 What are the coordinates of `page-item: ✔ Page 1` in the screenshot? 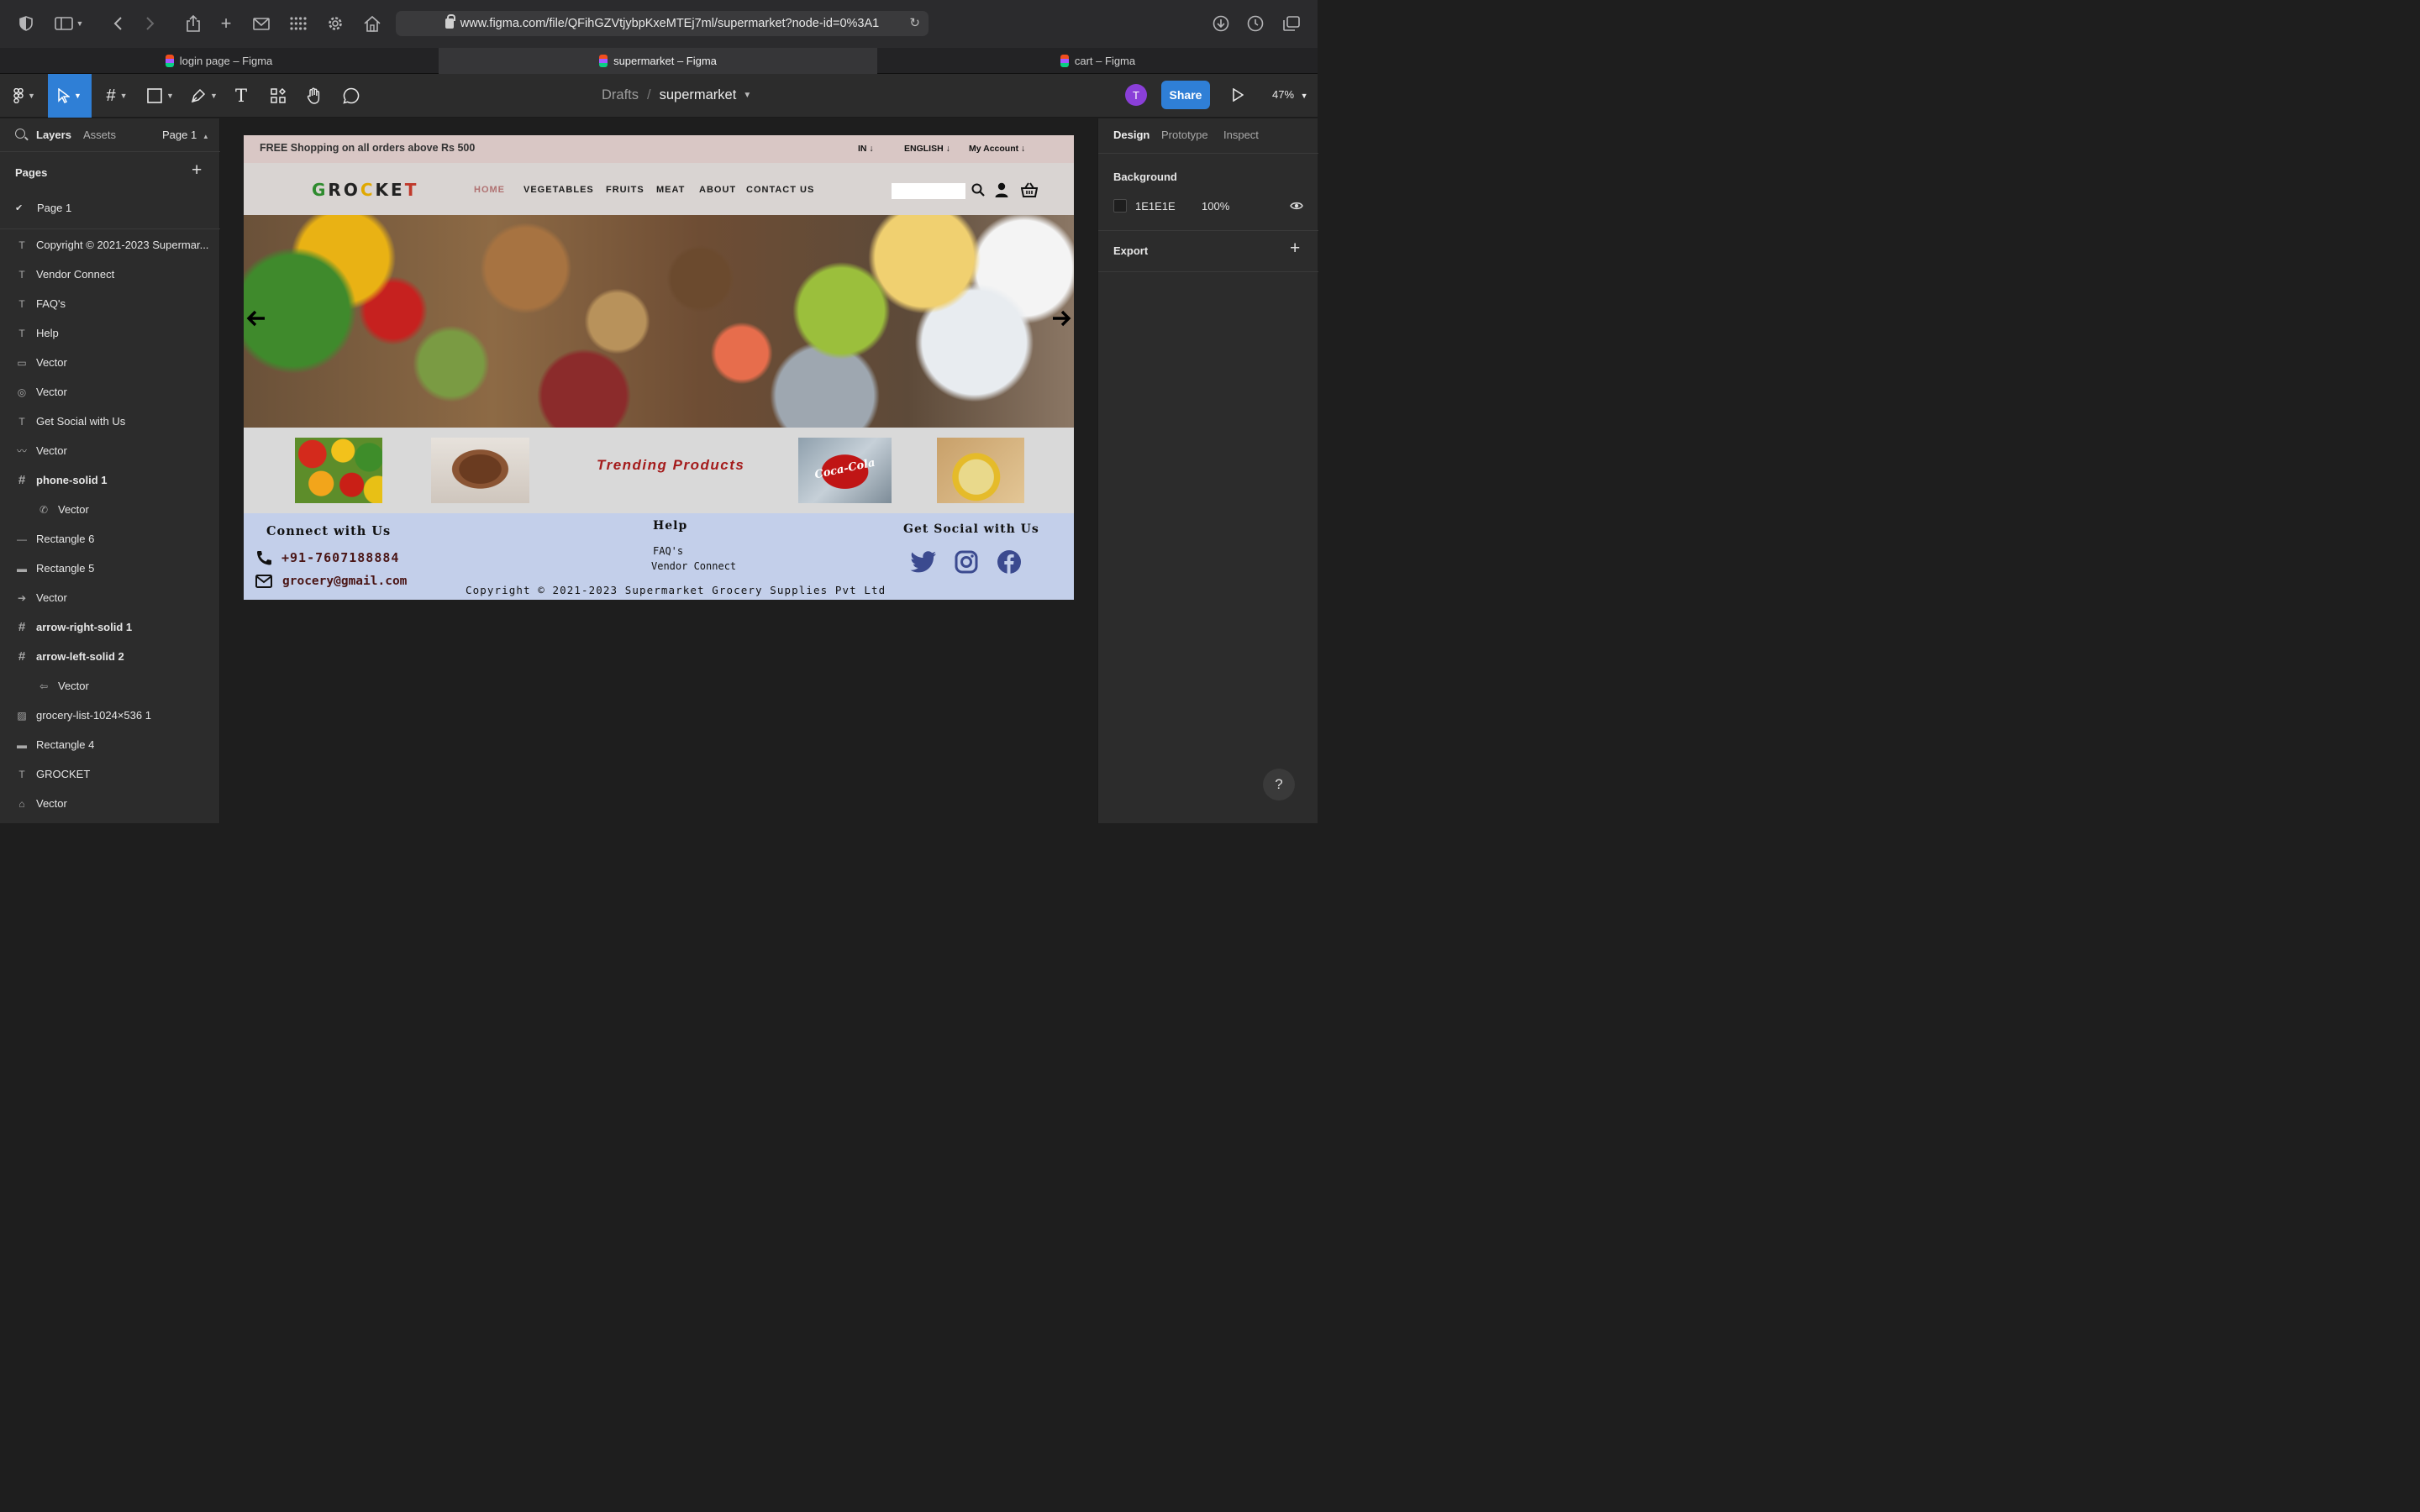 It's located at (110, 207).